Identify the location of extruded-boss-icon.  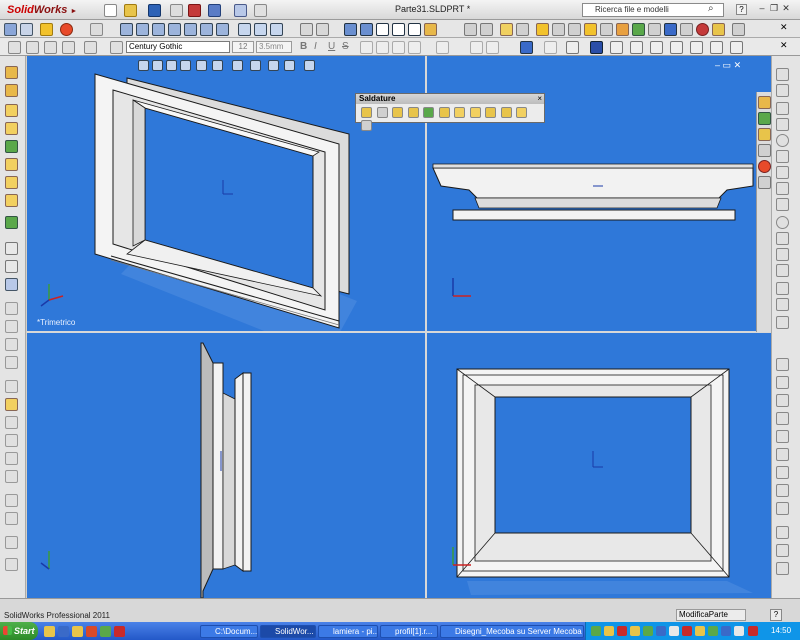
(429, 112).